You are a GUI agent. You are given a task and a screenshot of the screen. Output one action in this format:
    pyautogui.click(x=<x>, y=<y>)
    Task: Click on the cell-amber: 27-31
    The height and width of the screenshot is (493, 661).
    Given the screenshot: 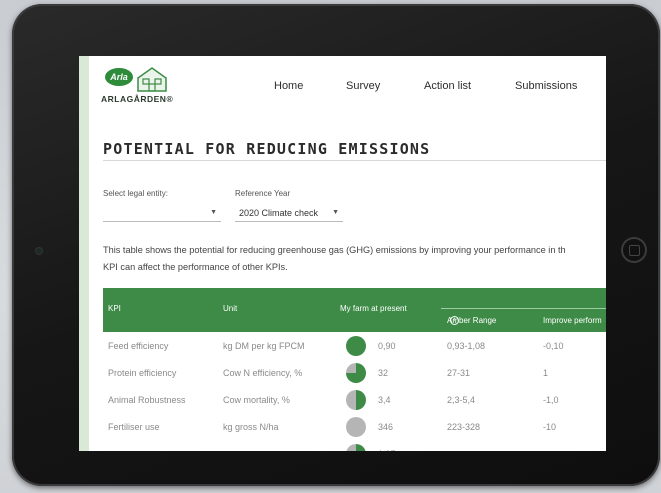 What is the action you would take?
    pyautogui.click(x=459, y=373)
    